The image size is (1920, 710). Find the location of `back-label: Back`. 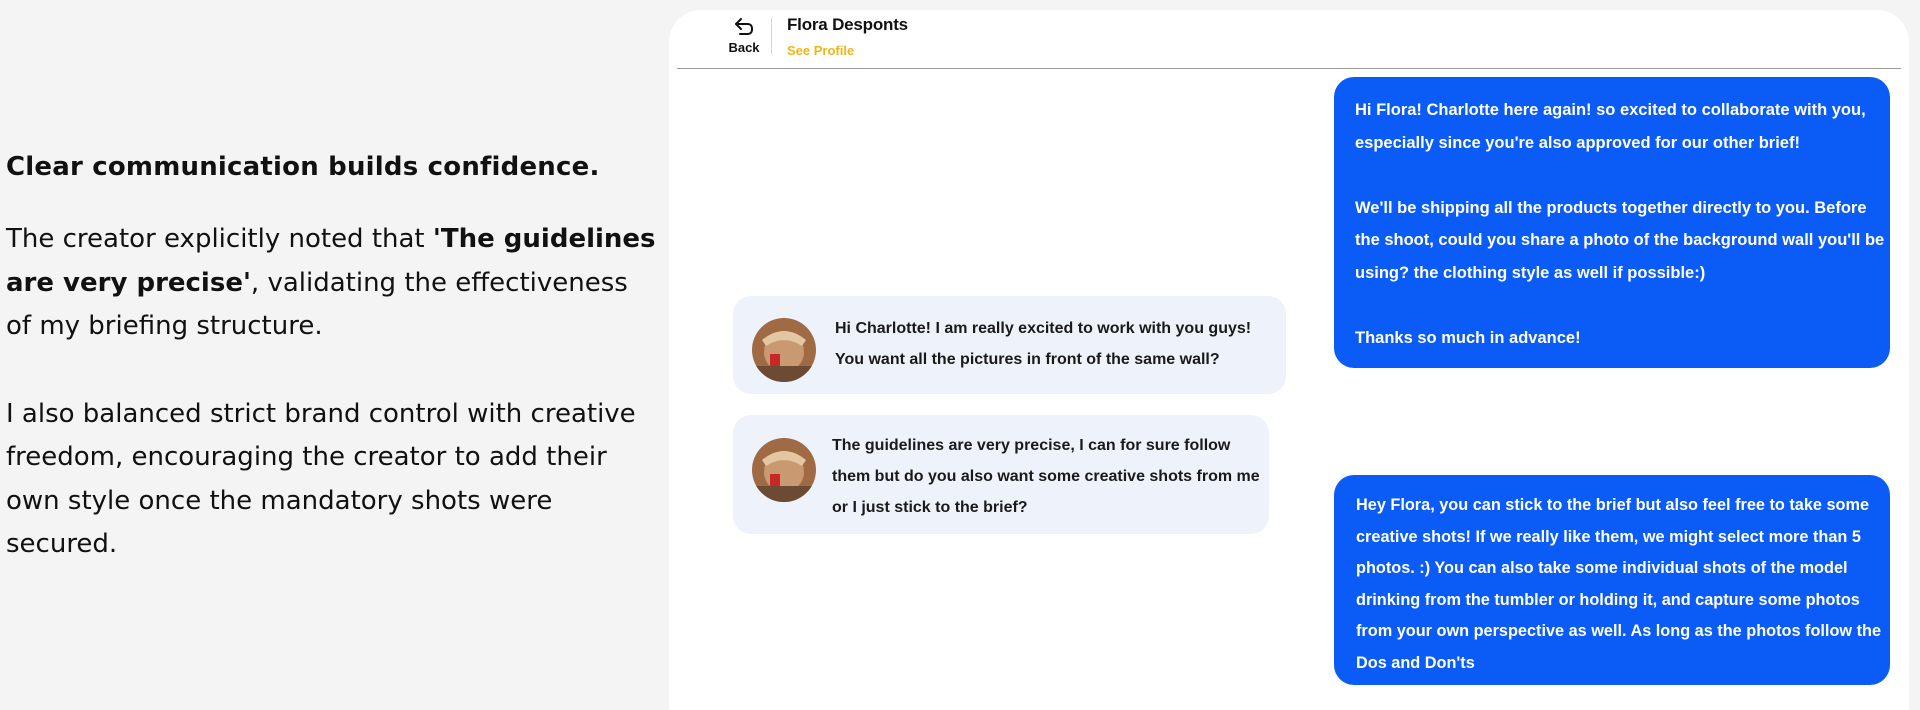

back-label: Back is located at coordinates (744, 47).